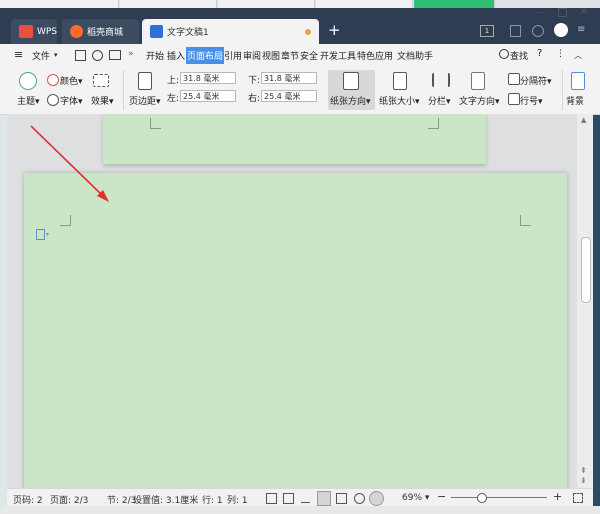 Image resolution: width=600 pixels, height=514 pixels. What do you see at coordinates (560, 54) in the screenshot?
I see `more-icon: ⋮` at bounding box center [560, 54].